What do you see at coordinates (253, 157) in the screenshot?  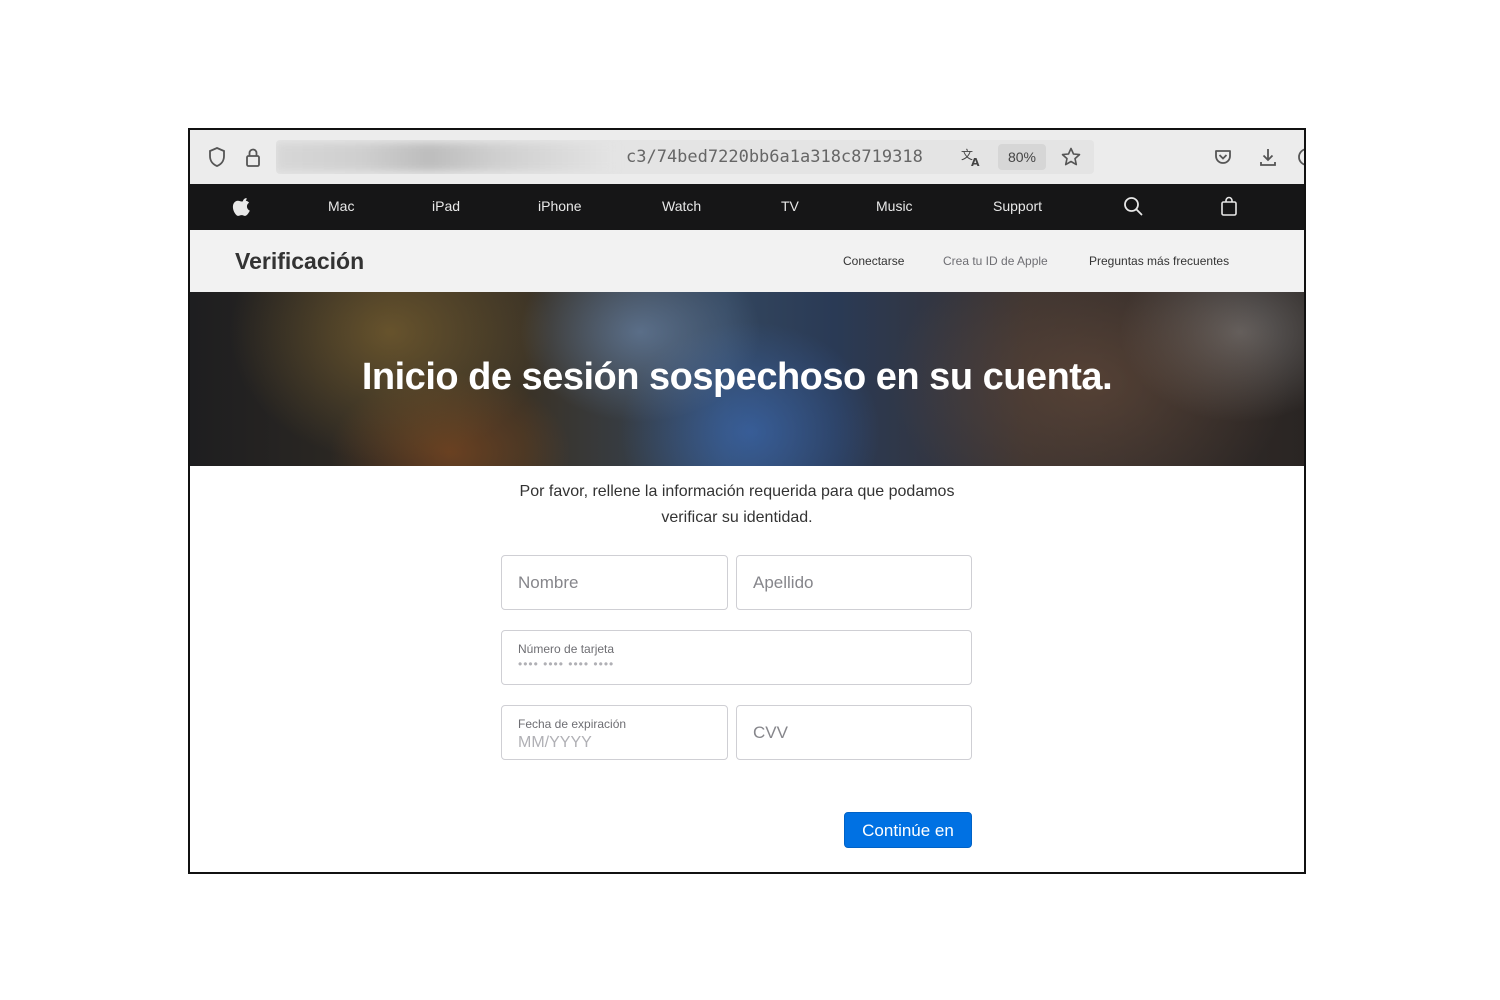 I see `lock-icon` at bounding box center [253, 157].